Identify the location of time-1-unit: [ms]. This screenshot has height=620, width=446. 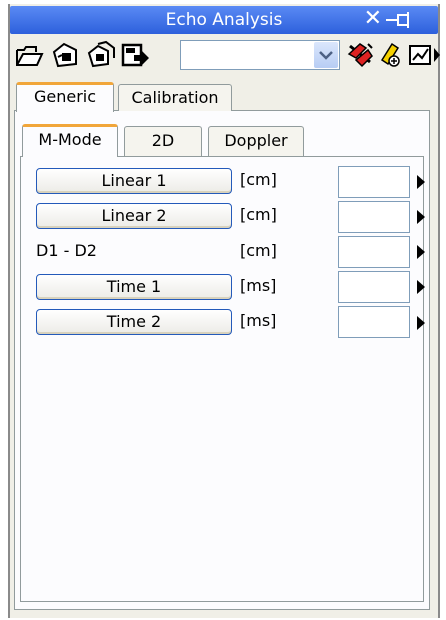
(258, 285).